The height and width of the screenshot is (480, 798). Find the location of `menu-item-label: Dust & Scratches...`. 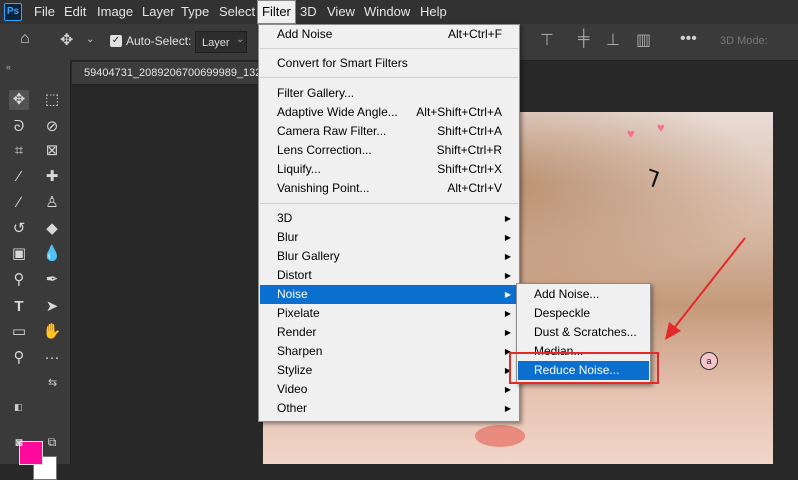

menu-item-label: Dust & Scratches... is located at coordinates (585, 332).